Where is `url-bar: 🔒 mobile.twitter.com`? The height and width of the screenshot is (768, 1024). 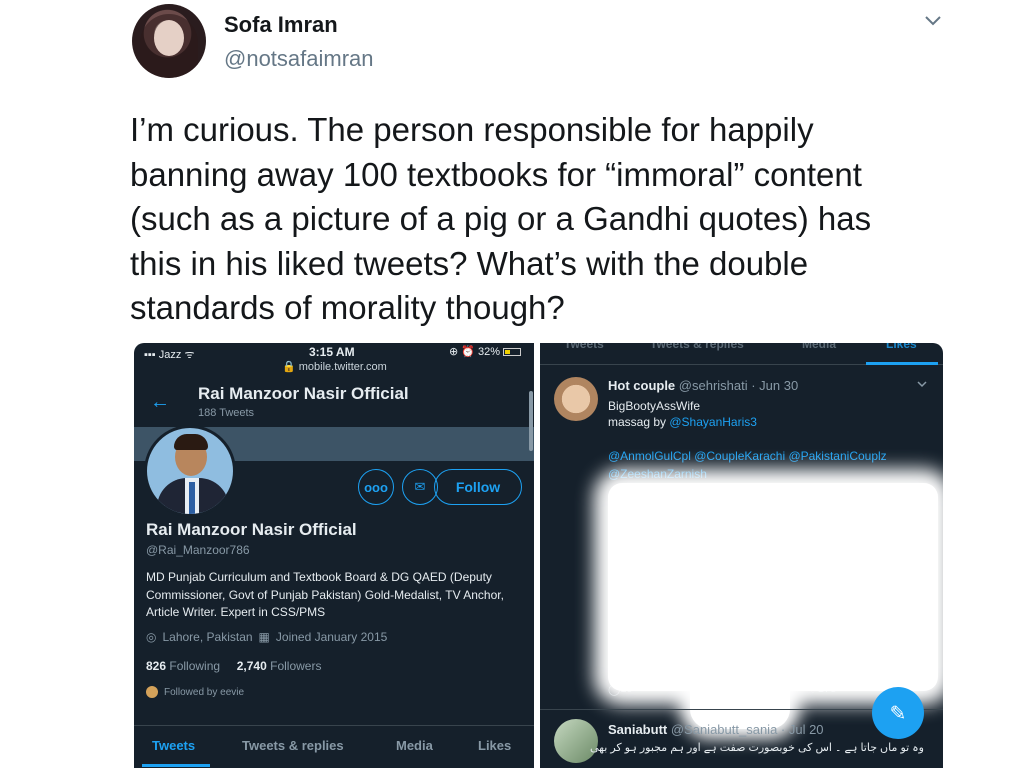
url-bar: 🔒 mobile.twitter.com is located at coordinates (334, 367).